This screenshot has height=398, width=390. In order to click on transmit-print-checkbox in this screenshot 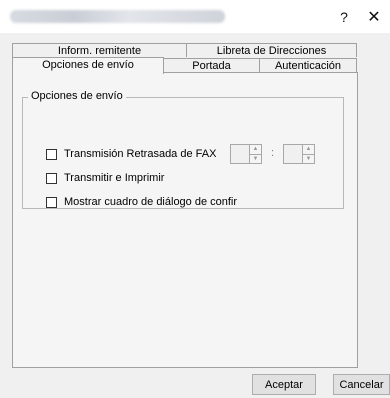, I will do `click(51, 178)`.